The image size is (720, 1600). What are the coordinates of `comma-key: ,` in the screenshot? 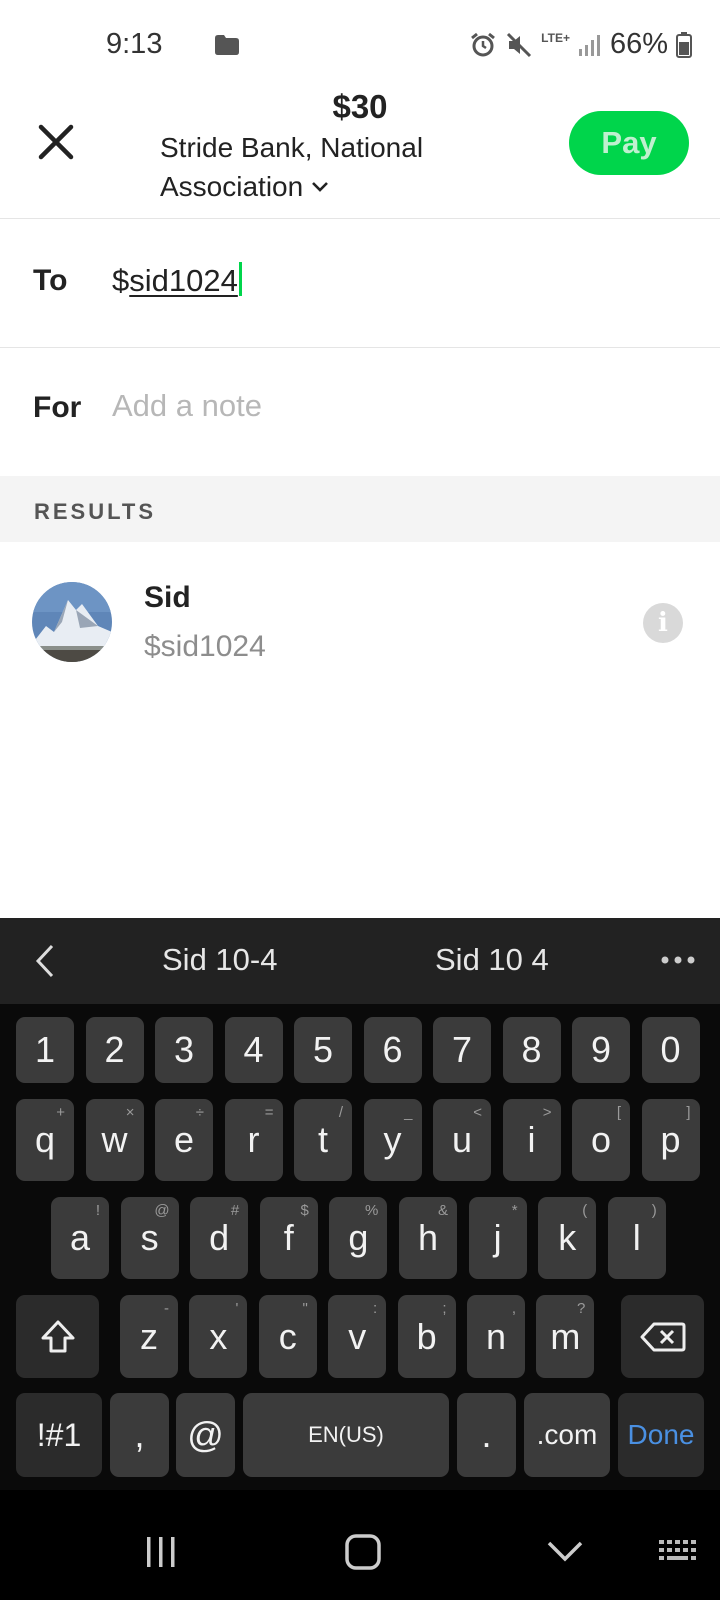 It's located at (139, 1435).